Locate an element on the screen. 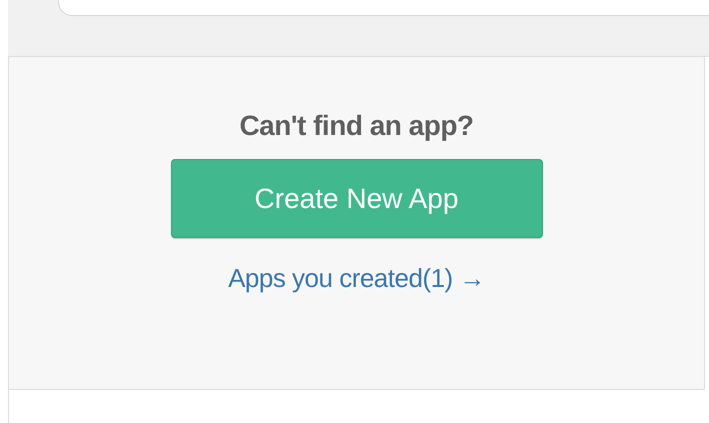  heading: Can't find an app? is located at coordinates (356, 126).